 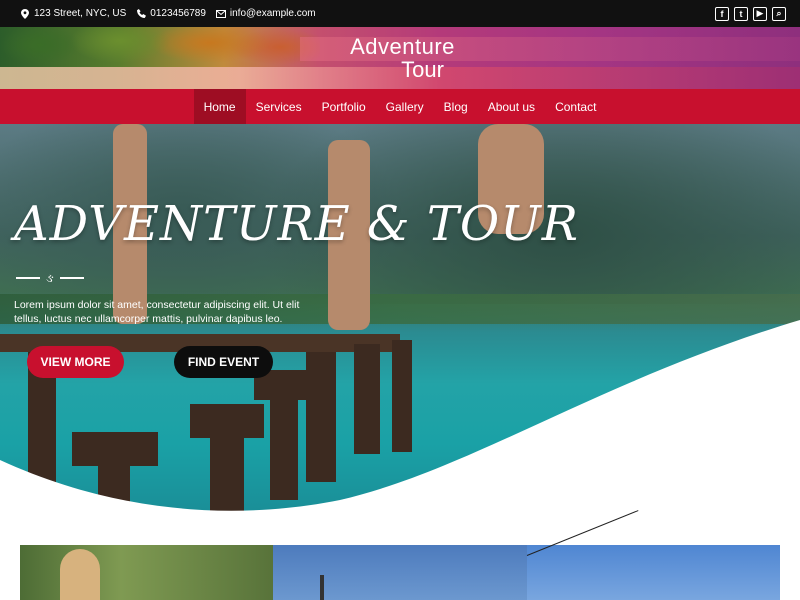 I want to click on site-logo: Adventure Tour, so click(x=402, y=59).